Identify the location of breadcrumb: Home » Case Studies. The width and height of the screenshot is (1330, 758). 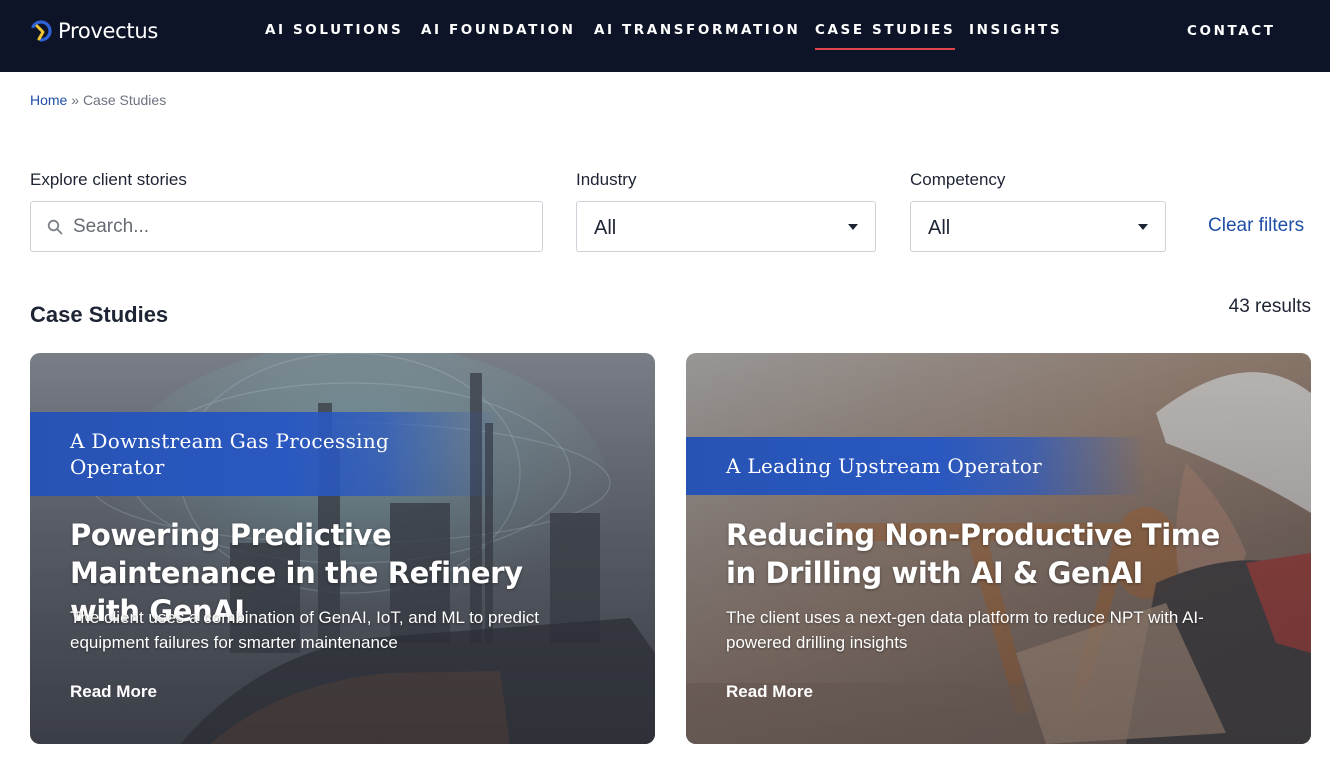
(98, 100).